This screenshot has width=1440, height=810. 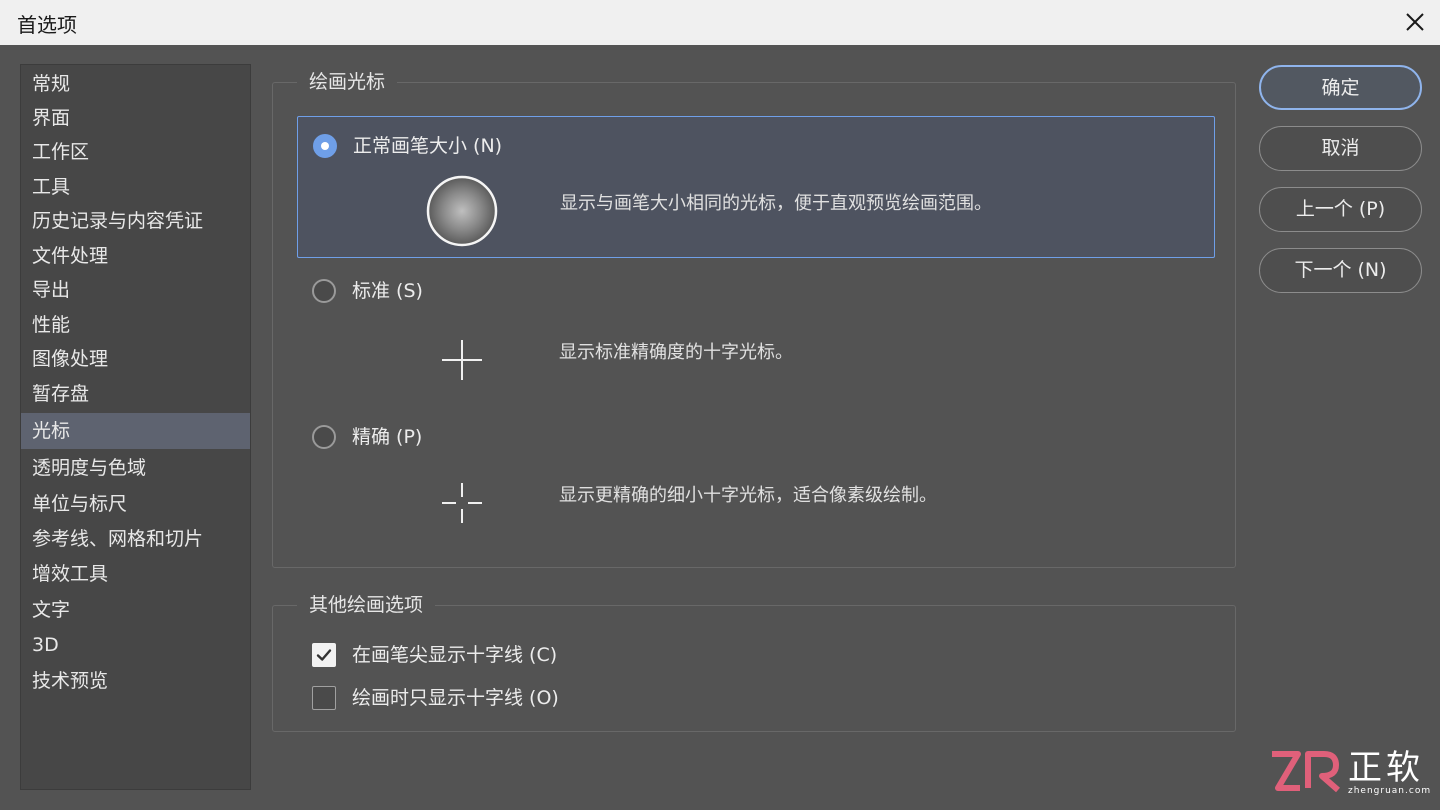 I want to click on watermark-url: zhengruan.com, so click(x=1390, y=791).